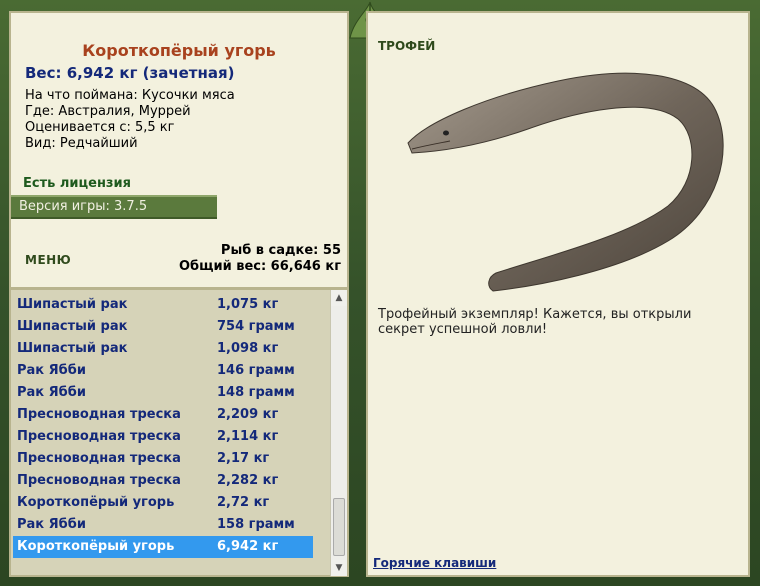  I want to click on fish-bait: На что поймана: Кусочки мяса, so click(130, 95).